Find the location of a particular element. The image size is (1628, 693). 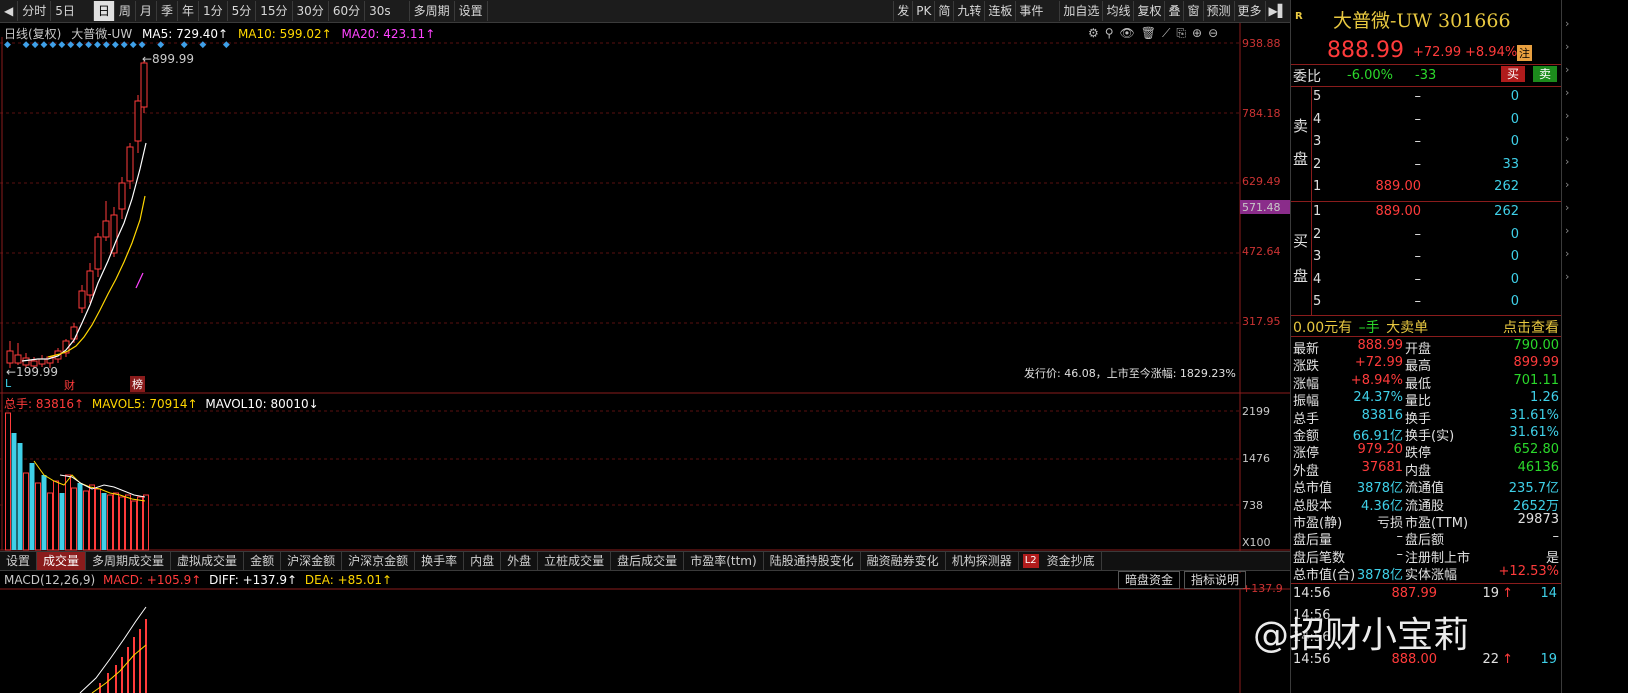

dark-pool-button: 暗盘资金 is located at coordinates (1149, 580).